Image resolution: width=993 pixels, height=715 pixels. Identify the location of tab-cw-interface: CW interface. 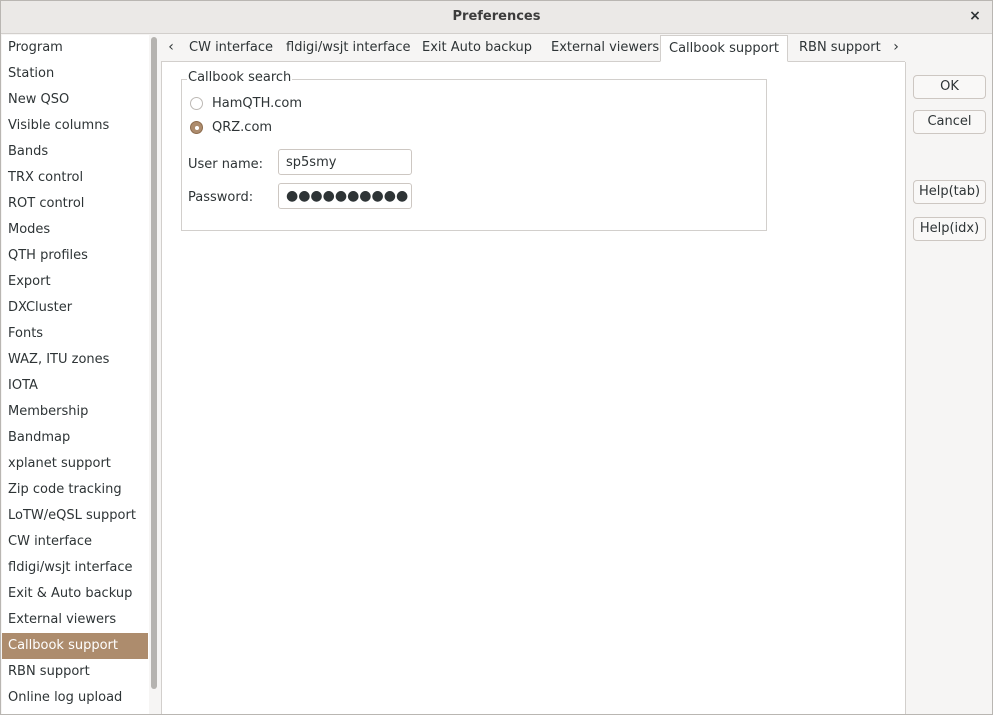
(231, 48).